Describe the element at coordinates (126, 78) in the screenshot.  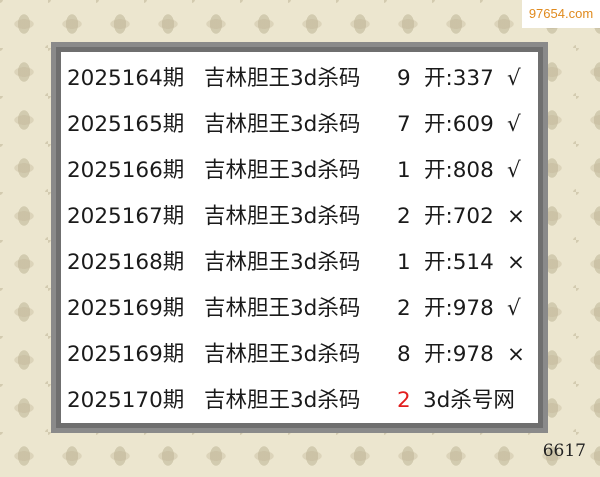
I see `issue-number: 2025164期` at that location.